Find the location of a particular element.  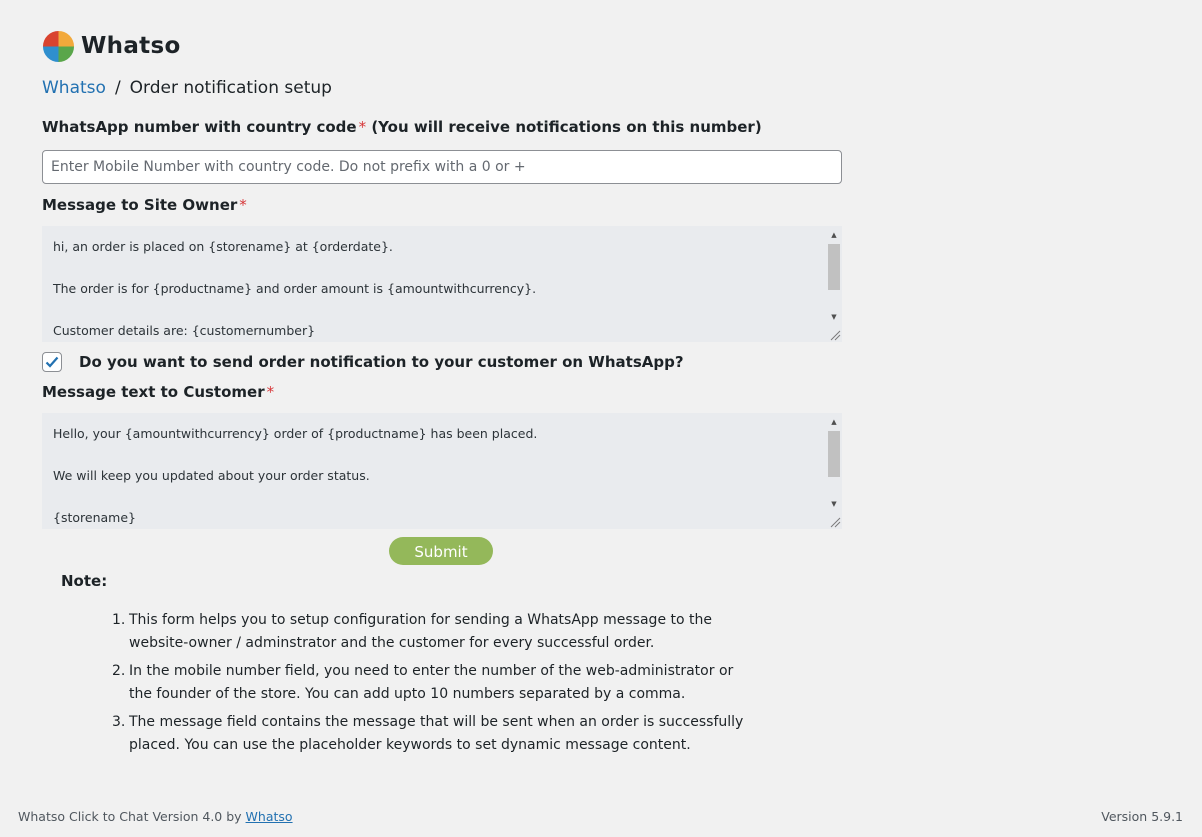

owner-message-scrollbar: ▲ ▼ is located at coordinates (834, 284).